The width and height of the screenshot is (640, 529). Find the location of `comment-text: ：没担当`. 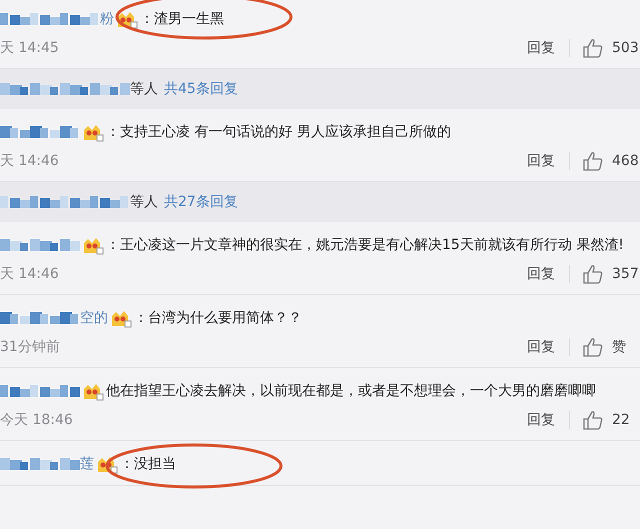

comment-text: ：没担当 is located at coordinates (148, 464).